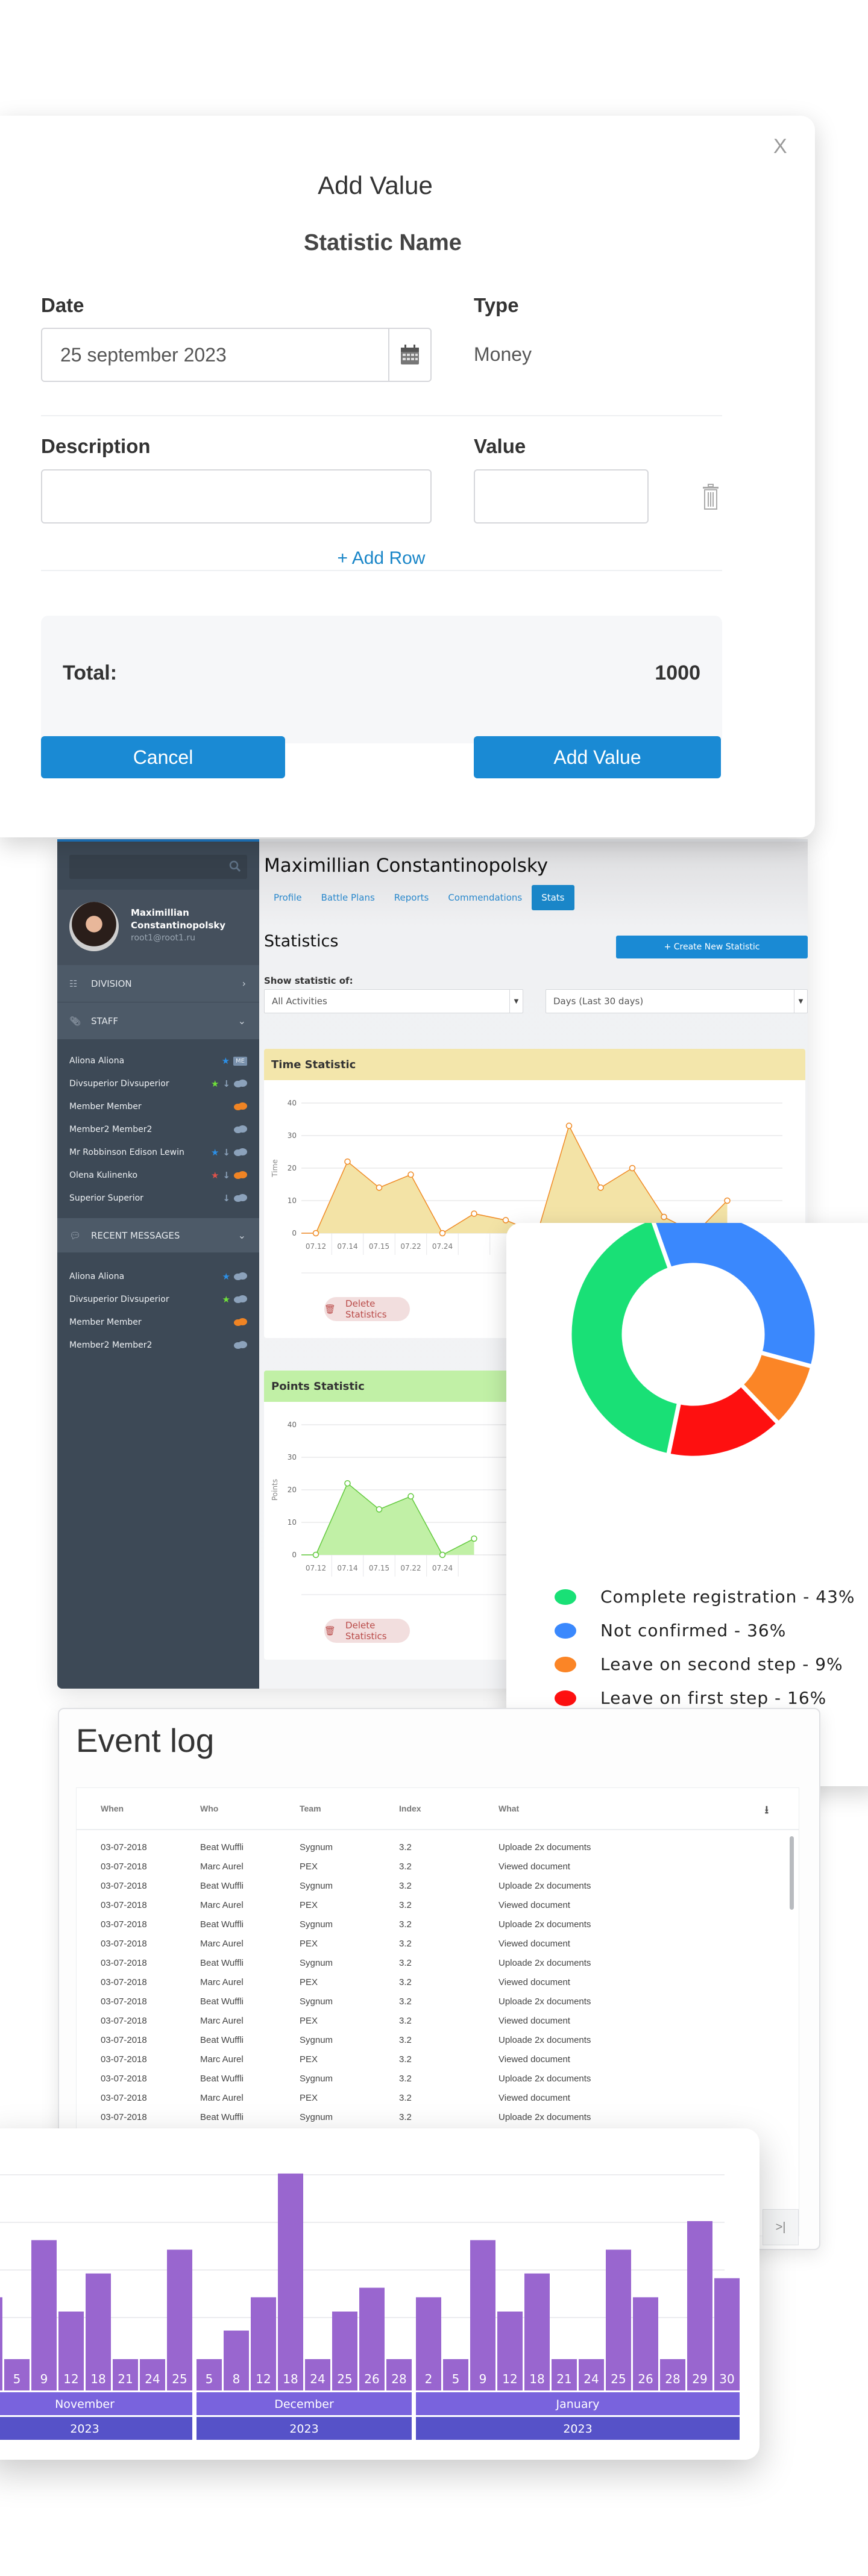 The height and width of the screenshot is (2576, 868). What do you see at coordinates (677, 1001) in the screenshot?
I see `period-select: Days (Last 30 days) ▼` at bounding box center [677, 1001].